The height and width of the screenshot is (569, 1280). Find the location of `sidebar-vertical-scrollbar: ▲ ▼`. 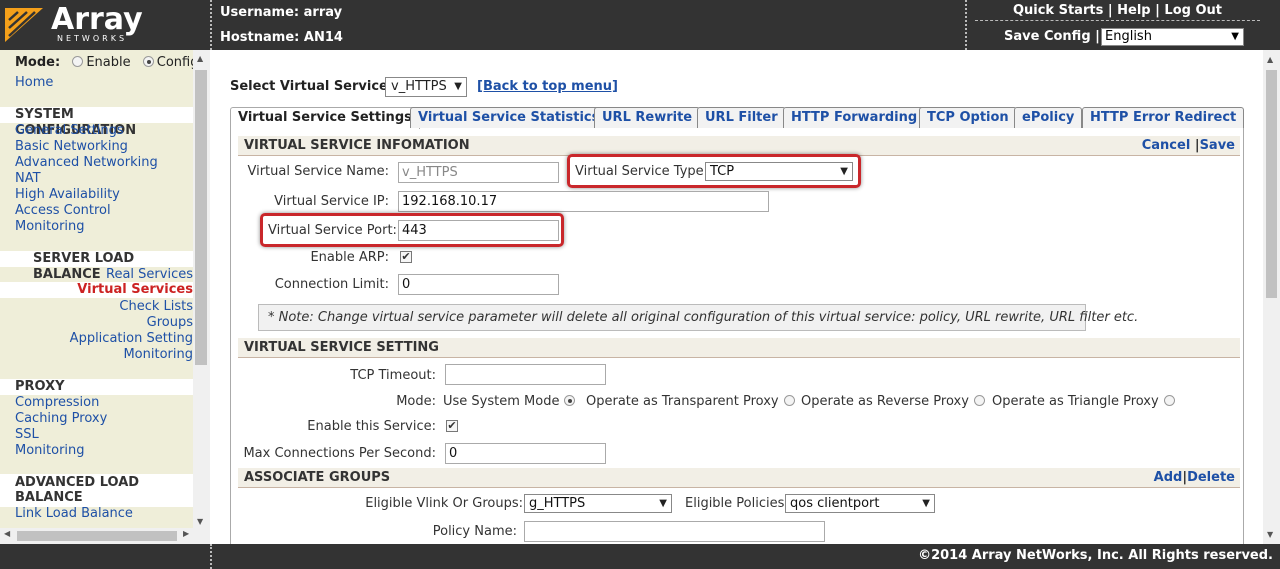

sidebar-vertical-scrollbar: ▲ ▼ is located at coordinates (201, 289).